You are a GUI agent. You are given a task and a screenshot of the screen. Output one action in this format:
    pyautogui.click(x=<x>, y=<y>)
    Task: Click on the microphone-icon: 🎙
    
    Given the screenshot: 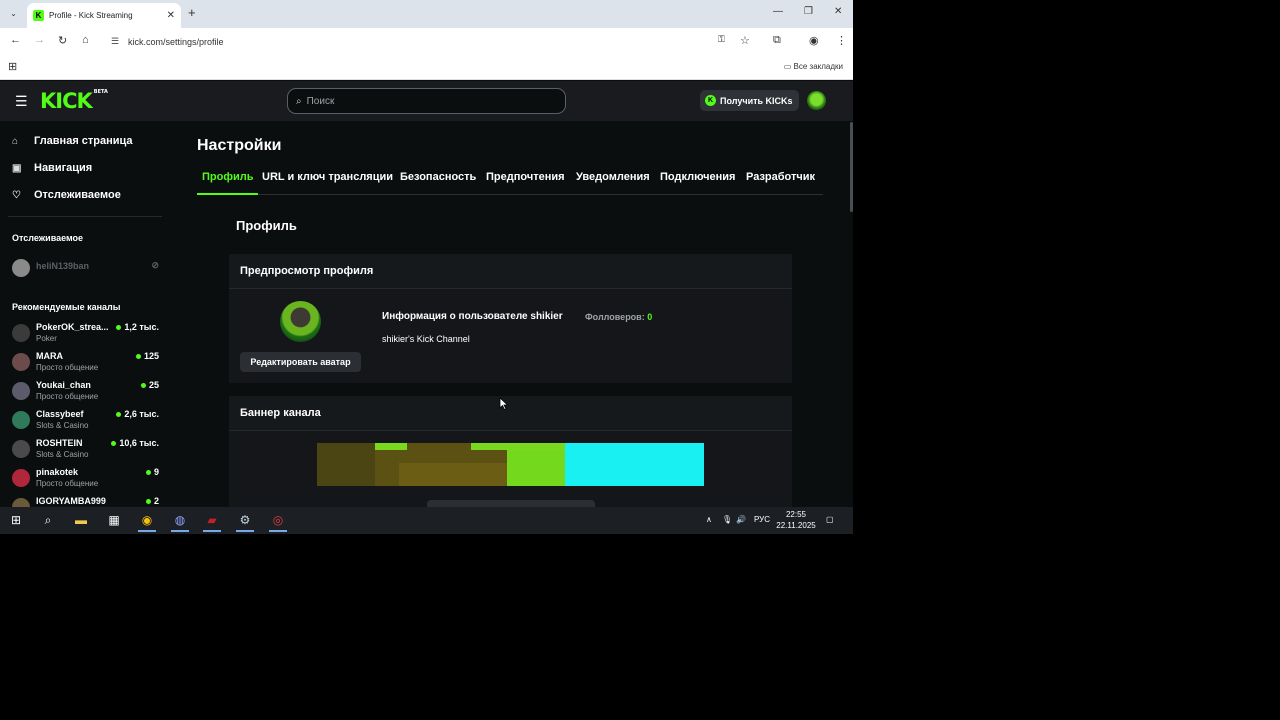 What is the action you would take?
    pyautogui.click(x=727, y=519)
    